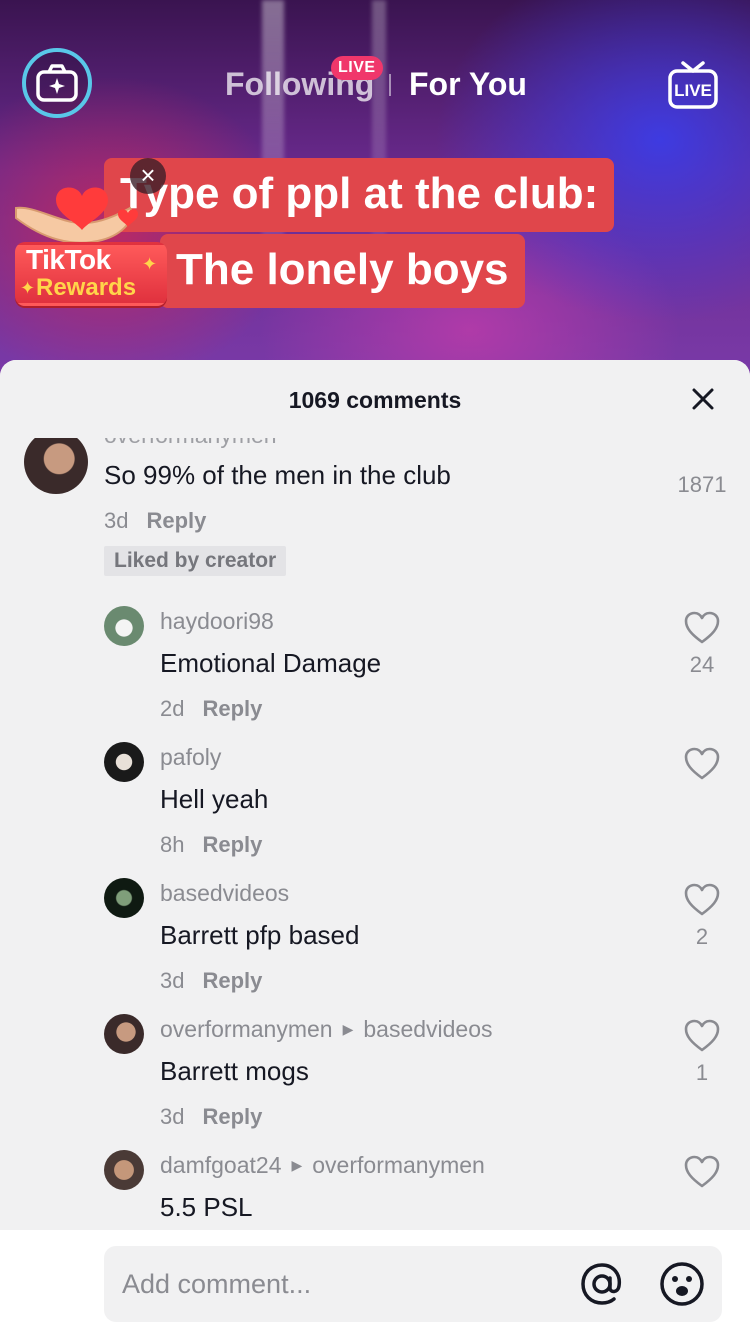 The height and width of the screenshot is (1334, 750). Describe the element at coordinates (277, 475) in the screenshot. I see `comment-text: So 99% of the men in the club` at that location.